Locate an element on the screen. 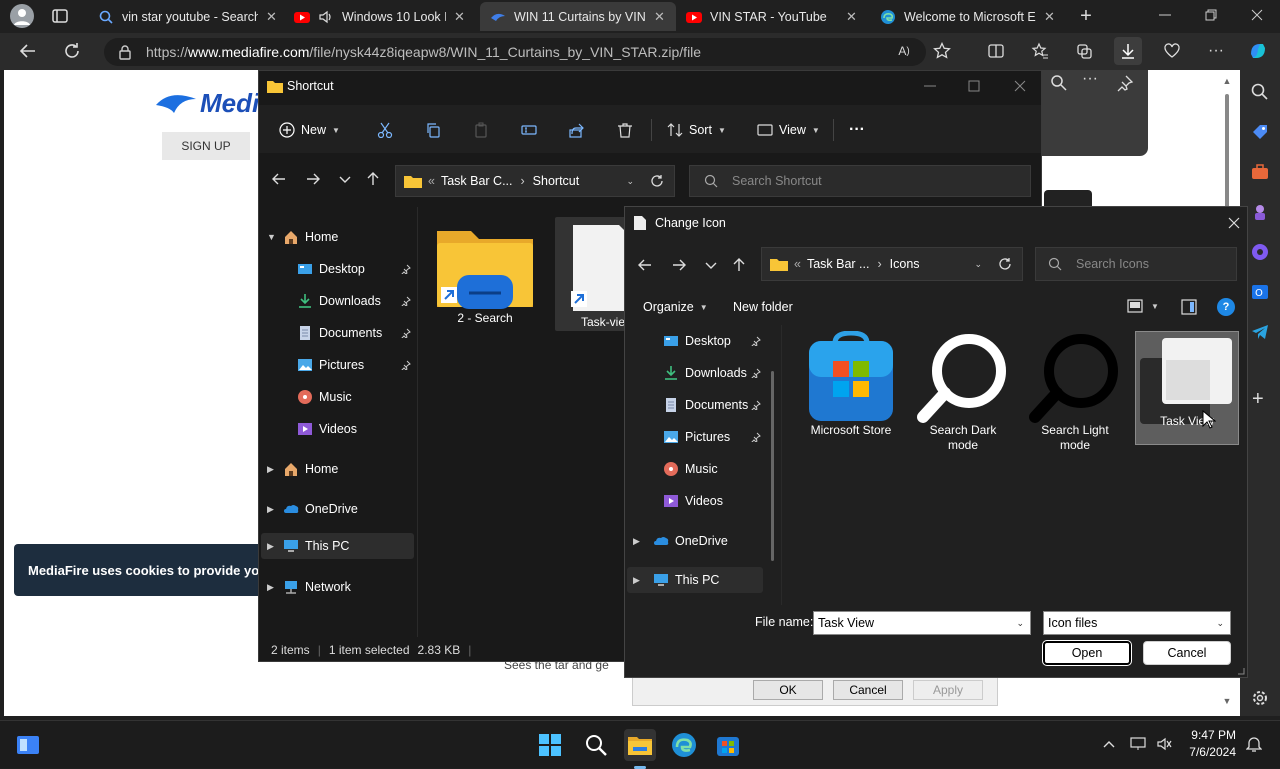  more-icon: ··· is located at coordinates (1090, 79).